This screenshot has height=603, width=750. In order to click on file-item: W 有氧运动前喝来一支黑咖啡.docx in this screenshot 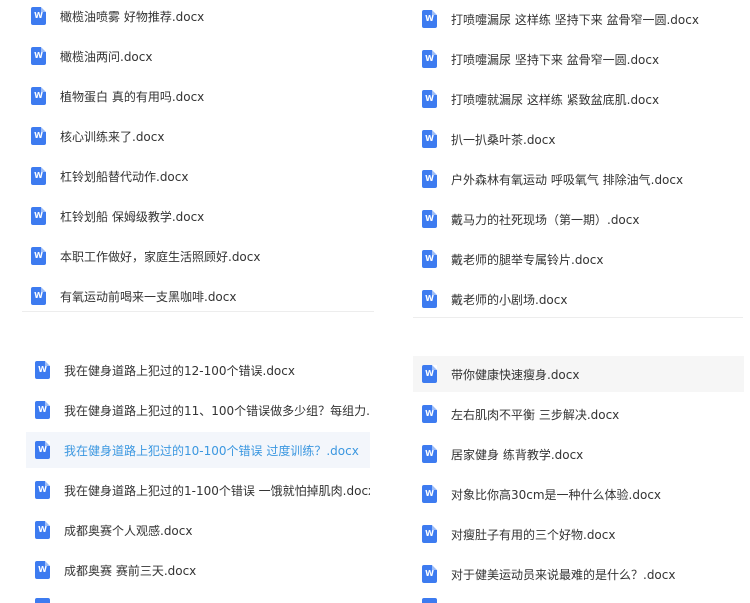, I will do `click(198, 295)`.